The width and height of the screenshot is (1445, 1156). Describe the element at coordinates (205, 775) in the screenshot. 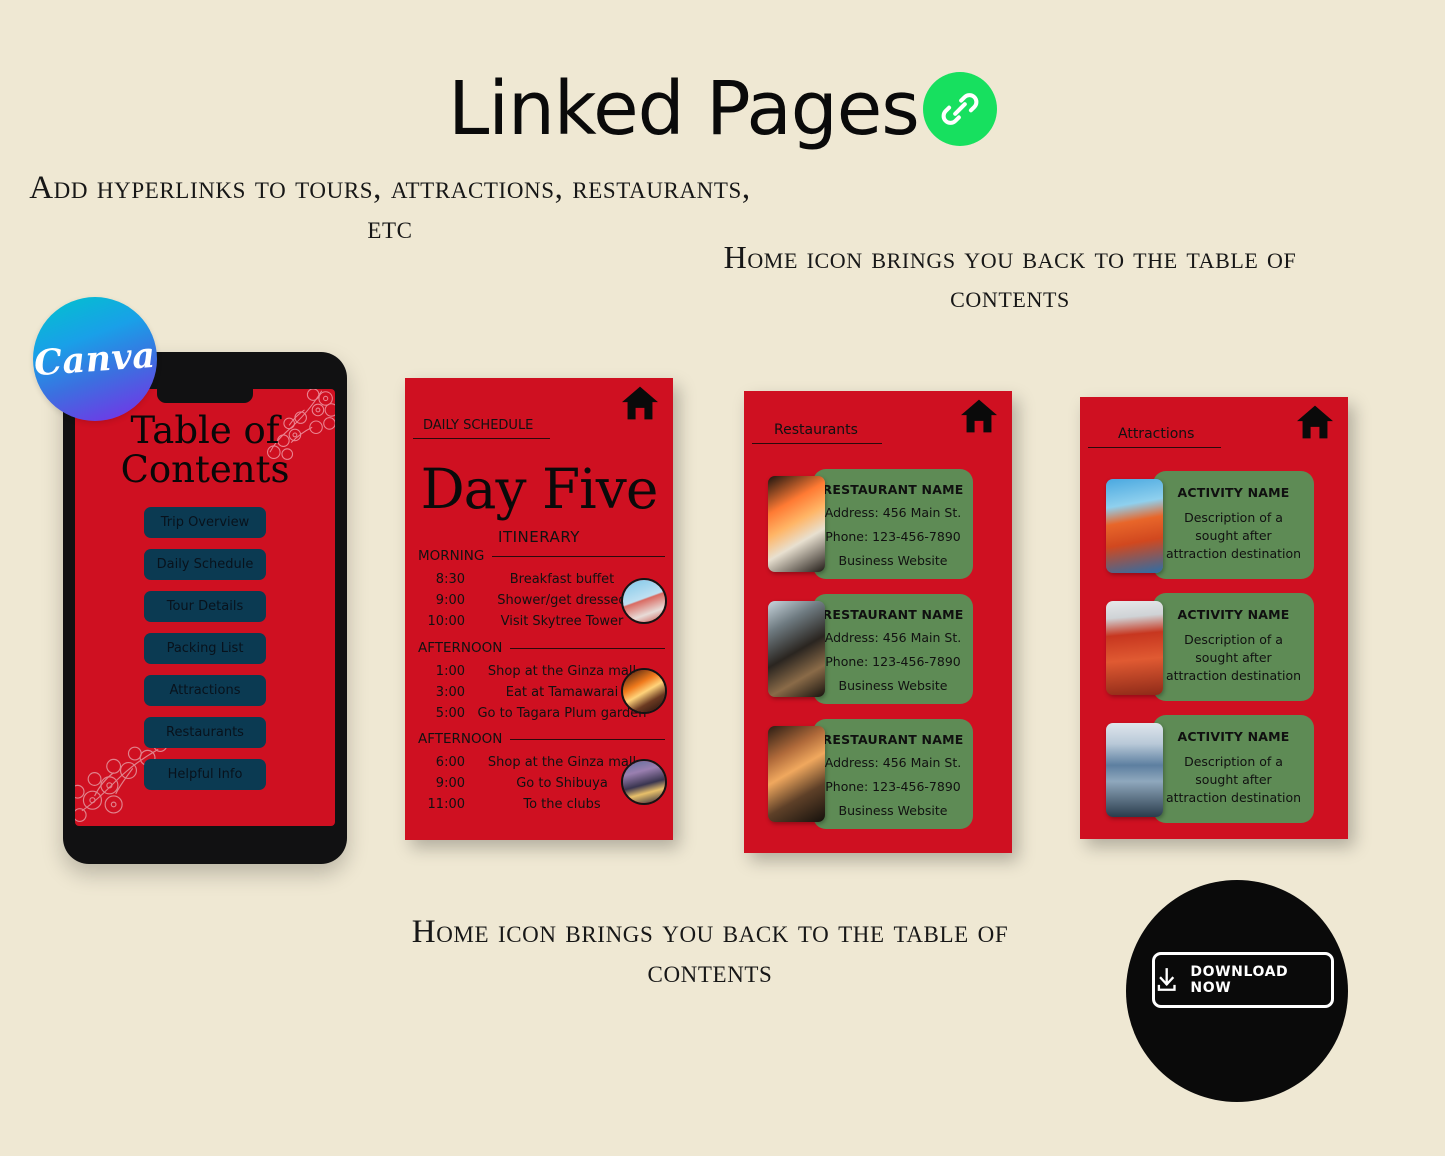

I see `toc-button-helpful-info: Helpful Info` at that location.